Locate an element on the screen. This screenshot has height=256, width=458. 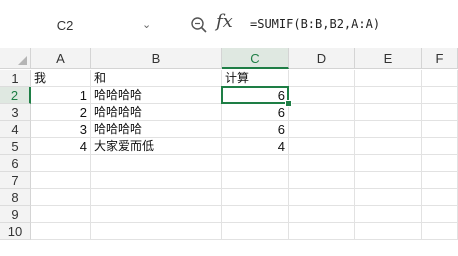
cell-a1: 我 is located at coordinates (61, 78).